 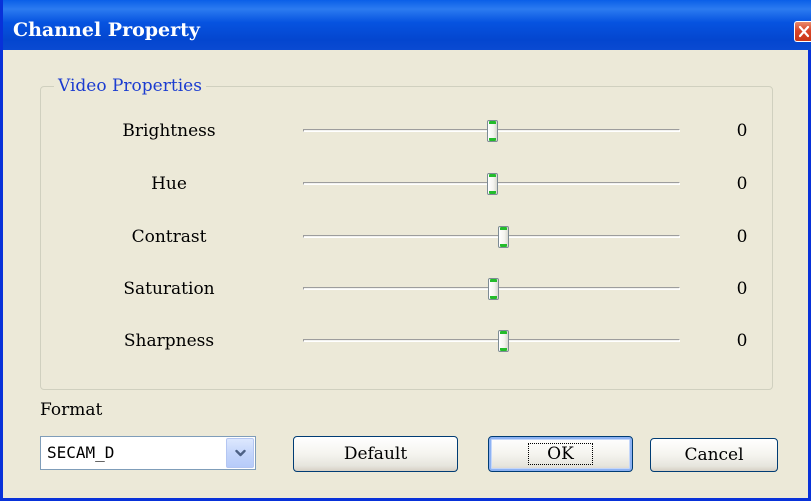 What do you see at coordinates (169, 184) in the screenshot?
I see `hue-label: Hue` at bounding box center [169, 184].